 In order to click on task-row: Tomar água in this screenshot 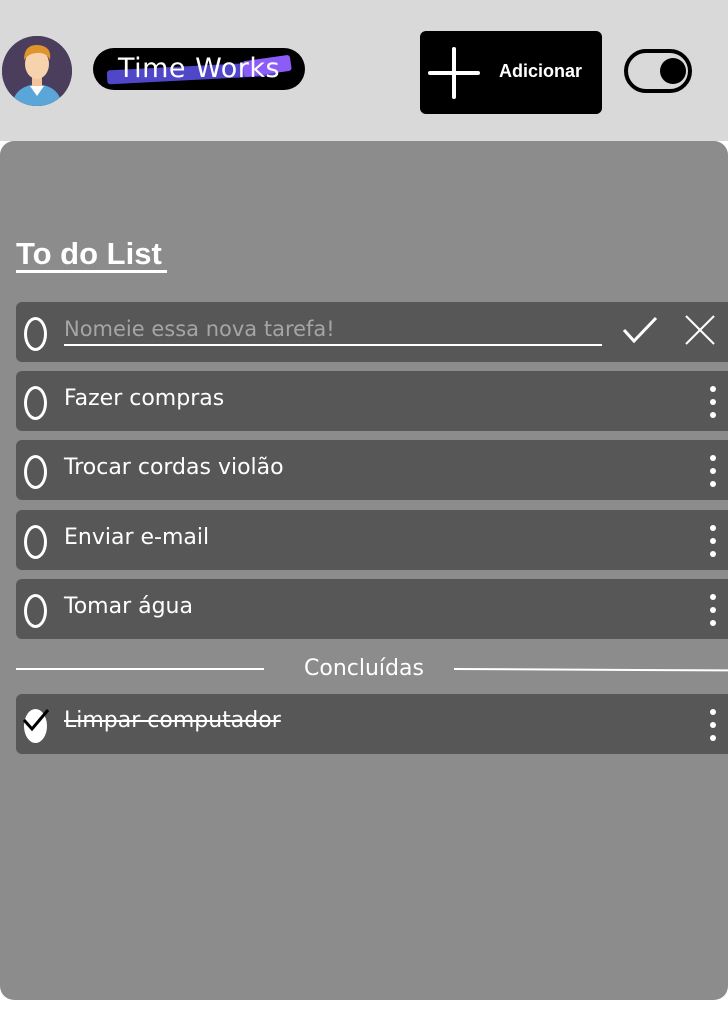, I will do `click(372, 609)`.